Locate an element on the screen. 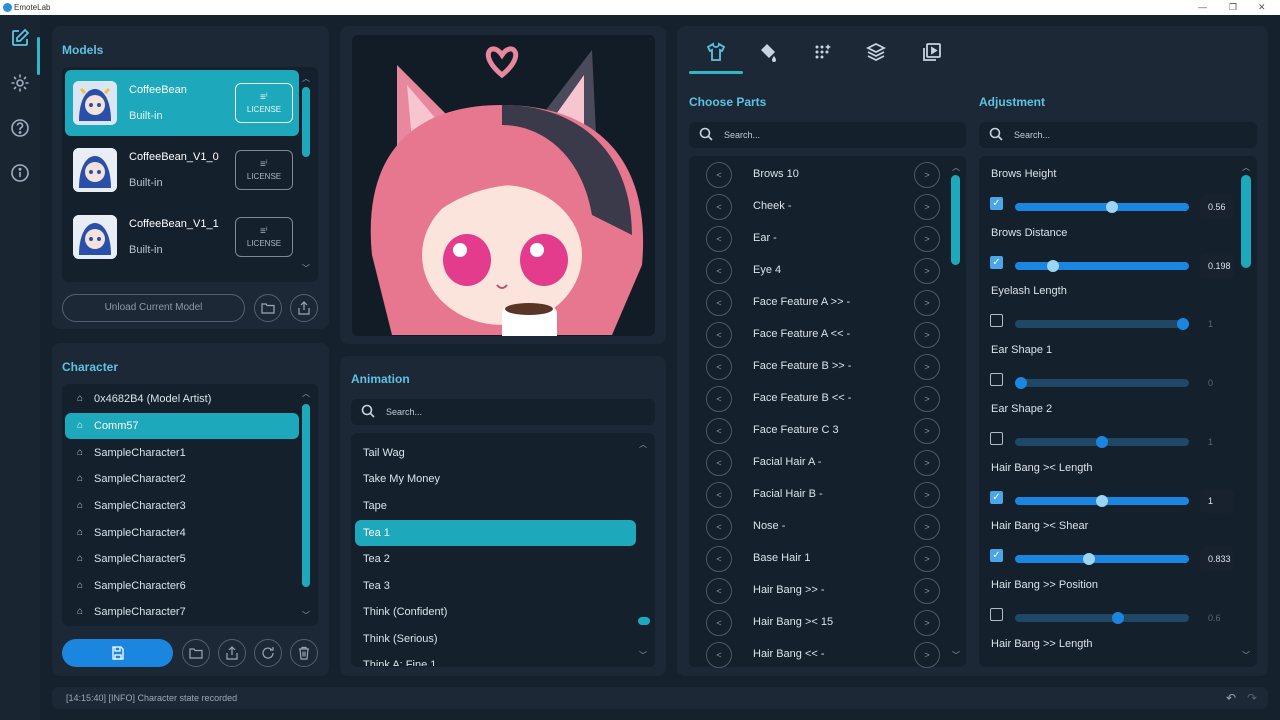  tab-animation is located at coordinates (932, 52).